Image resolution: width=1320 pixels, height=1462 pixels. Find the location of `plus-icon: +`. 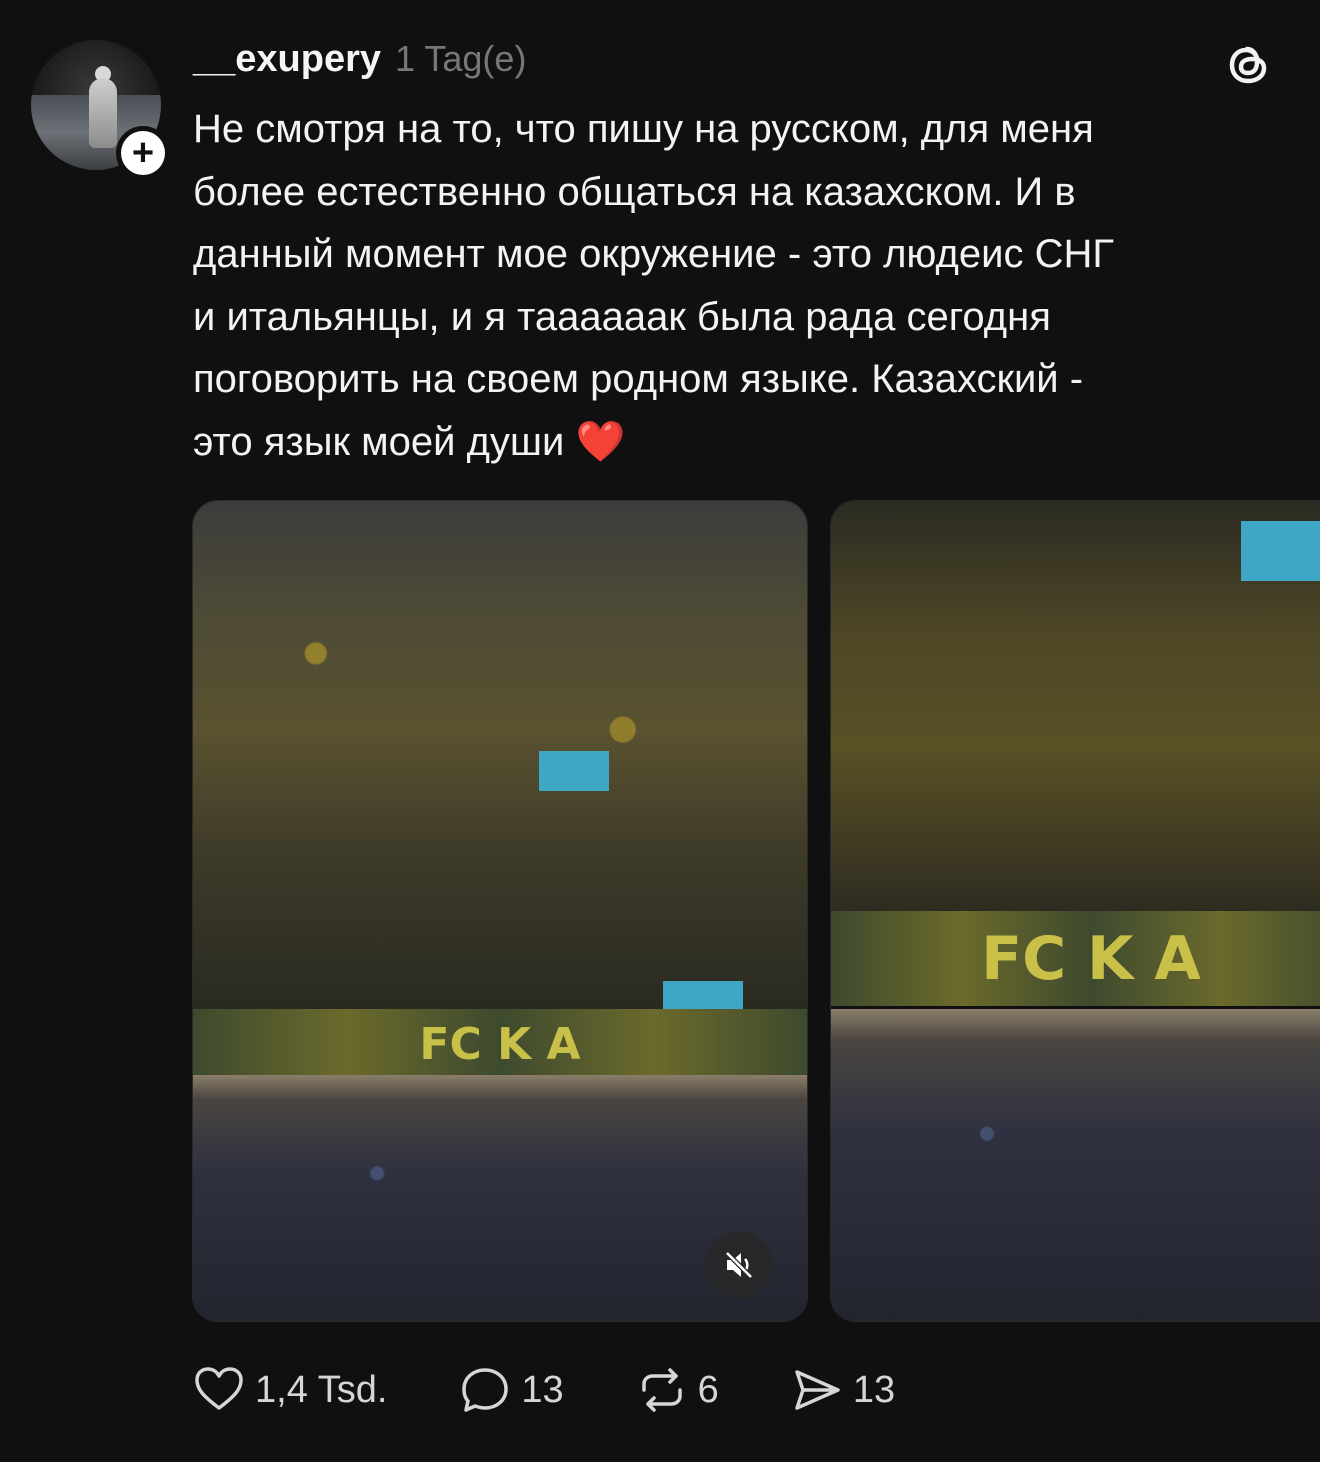

plus-icon: + is located at coordinates (143, 153).